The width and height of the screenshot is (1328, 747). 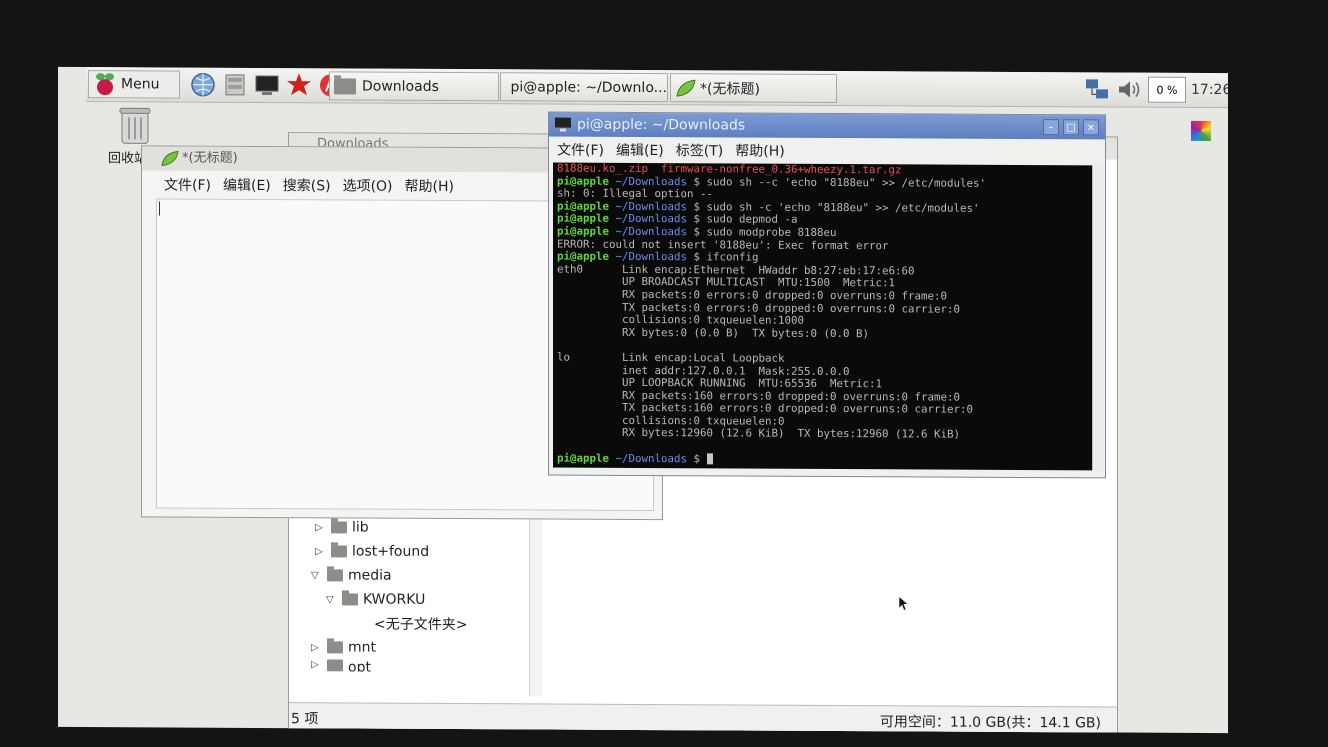 What do you see at coordinates (1097, 318) in the screenshot?
I see `terminal-scrollbar` at bounding box center [1097, 318].